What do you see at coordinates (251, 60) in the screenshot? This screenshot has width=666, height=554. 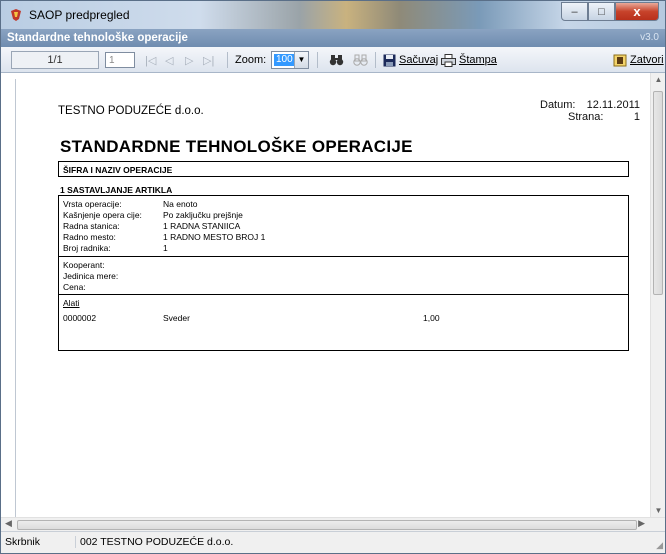 I see `zoom-label: Zoom:` at bounding box center [251, 60].